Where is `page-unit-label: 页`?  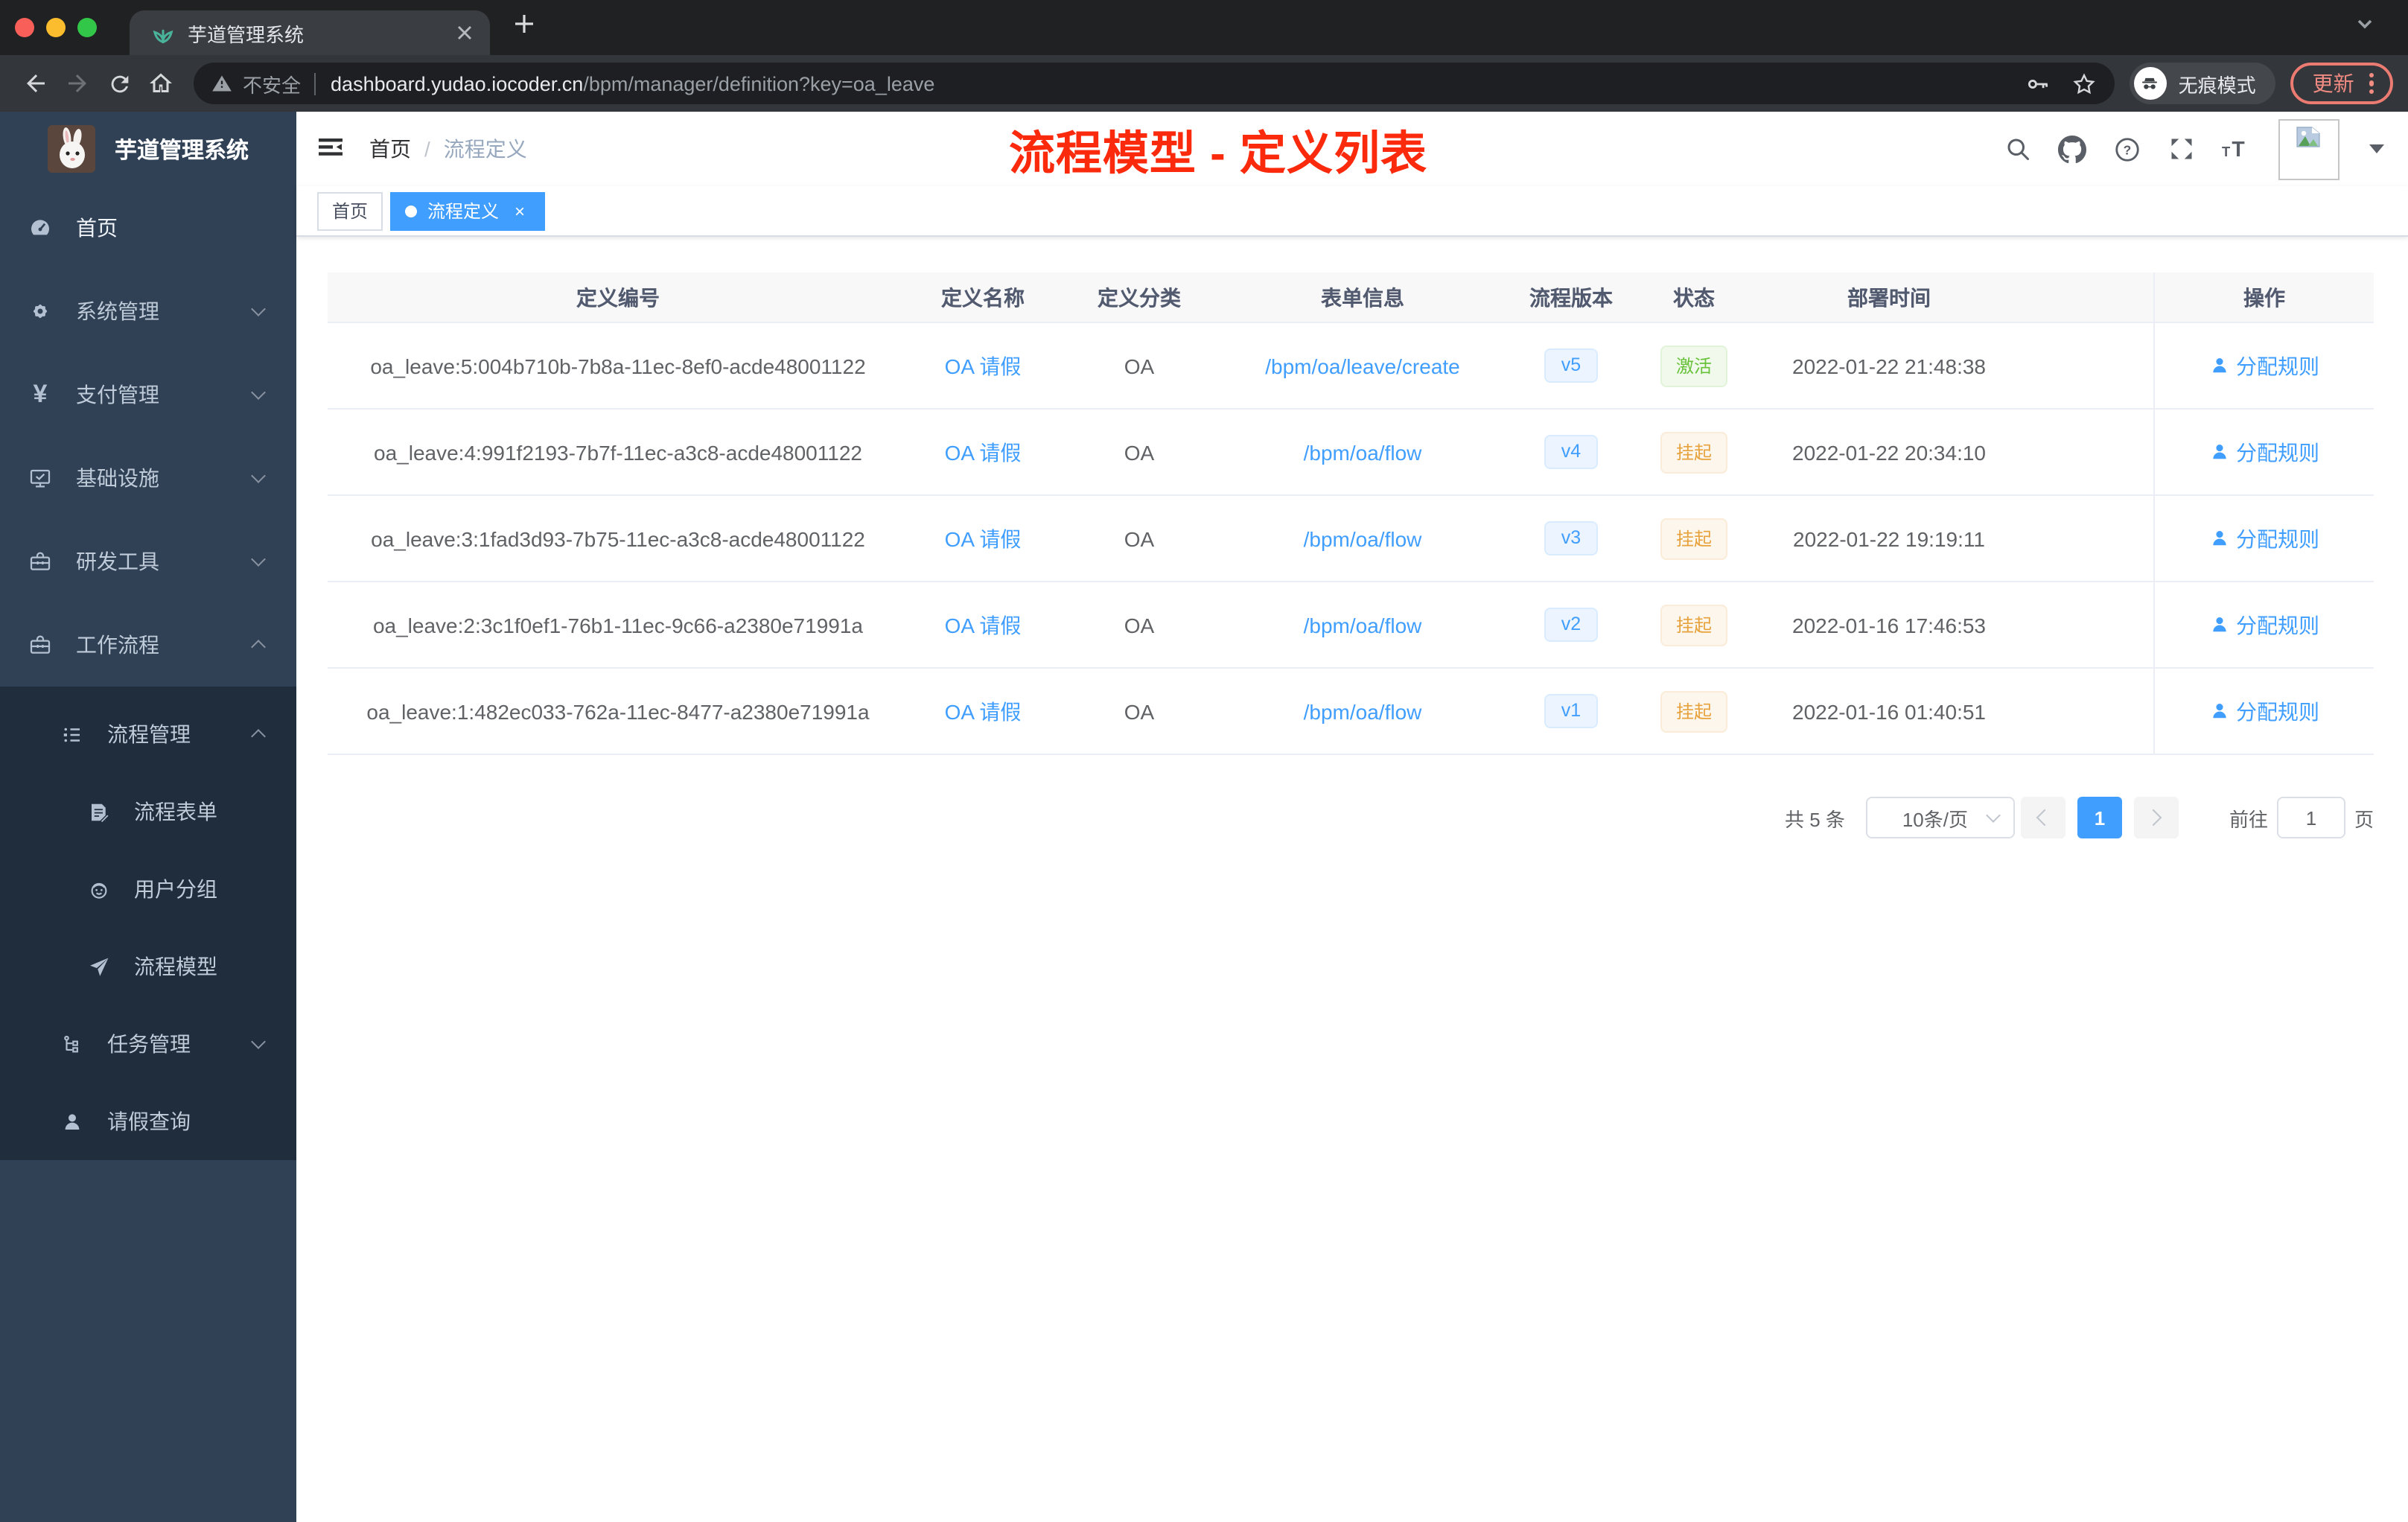 page-unit-label: 页 is located at coordinates (2364, 819).